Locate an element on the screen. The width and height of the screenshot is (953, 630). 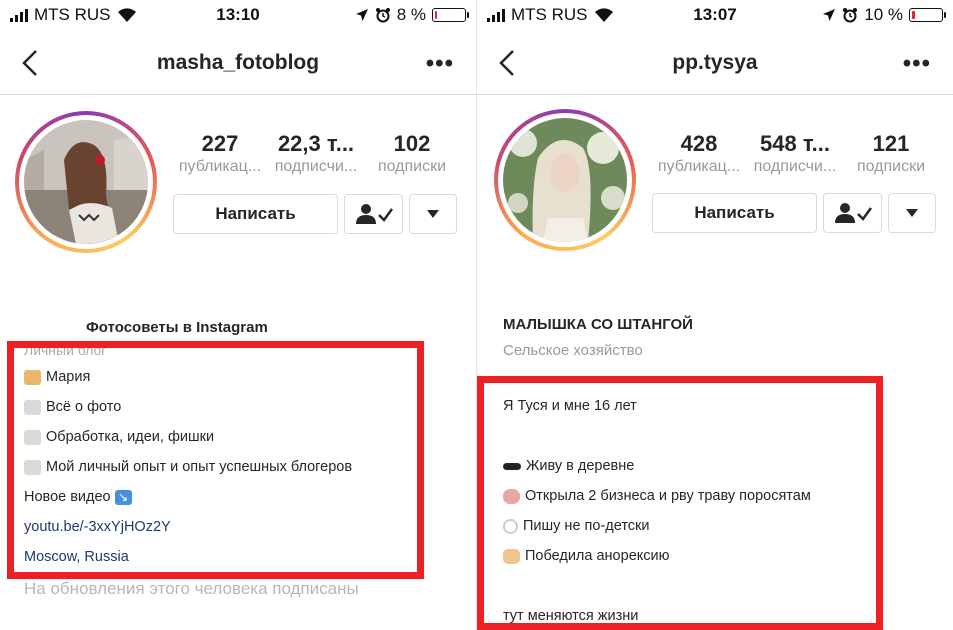
status-bar: MTS RUS 13:10 8 % is located at coordinates (238, 16).